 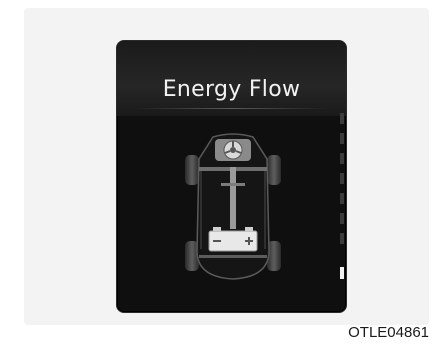 What do you see at coordinates (217, 241) in the screenshot?
I see `battery-minus-icon` at bounding box center [217, 241].